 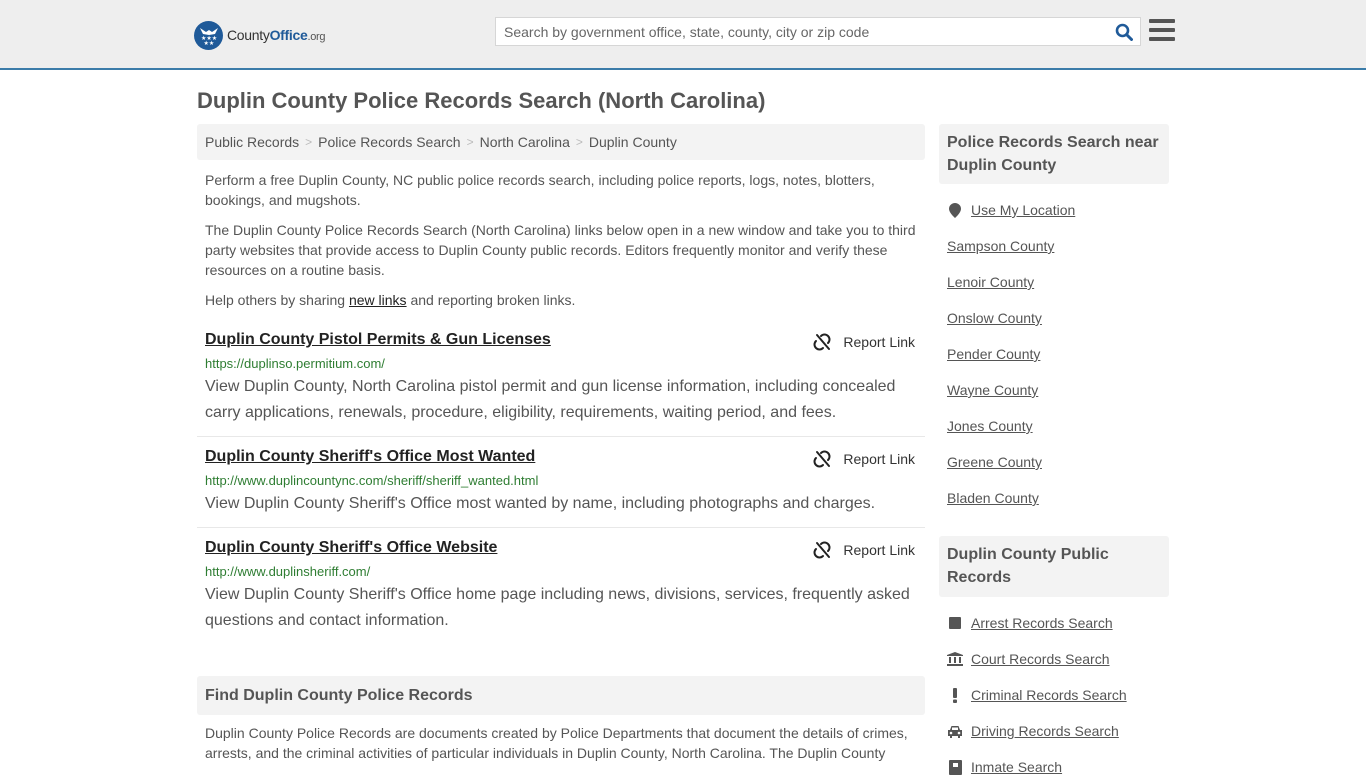 I want to click on criminal-records-link: Criminal Records Search, so click(x=1037, y=695).